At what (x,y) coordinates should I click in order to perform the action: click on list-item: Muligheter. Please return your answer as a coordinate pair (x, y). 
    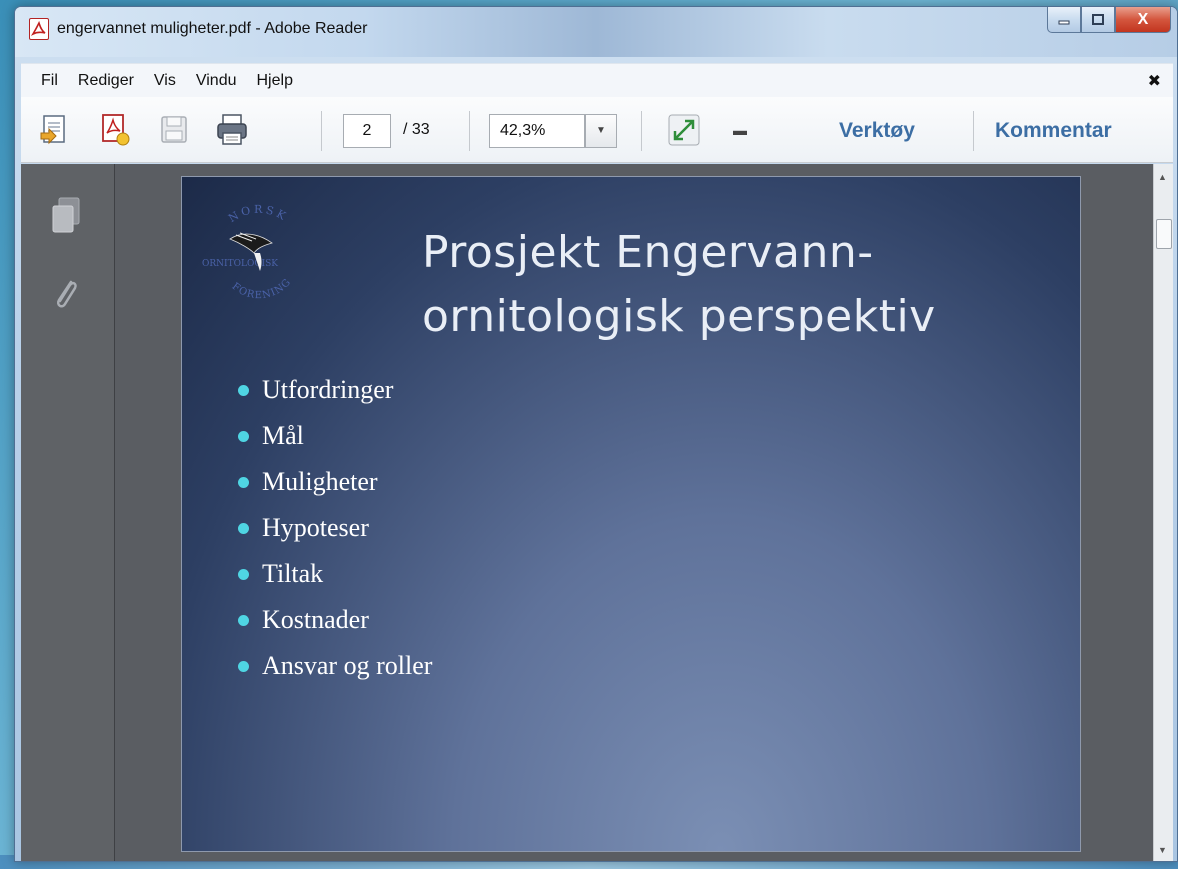
    Looking at the image, I should click on (333, 486).